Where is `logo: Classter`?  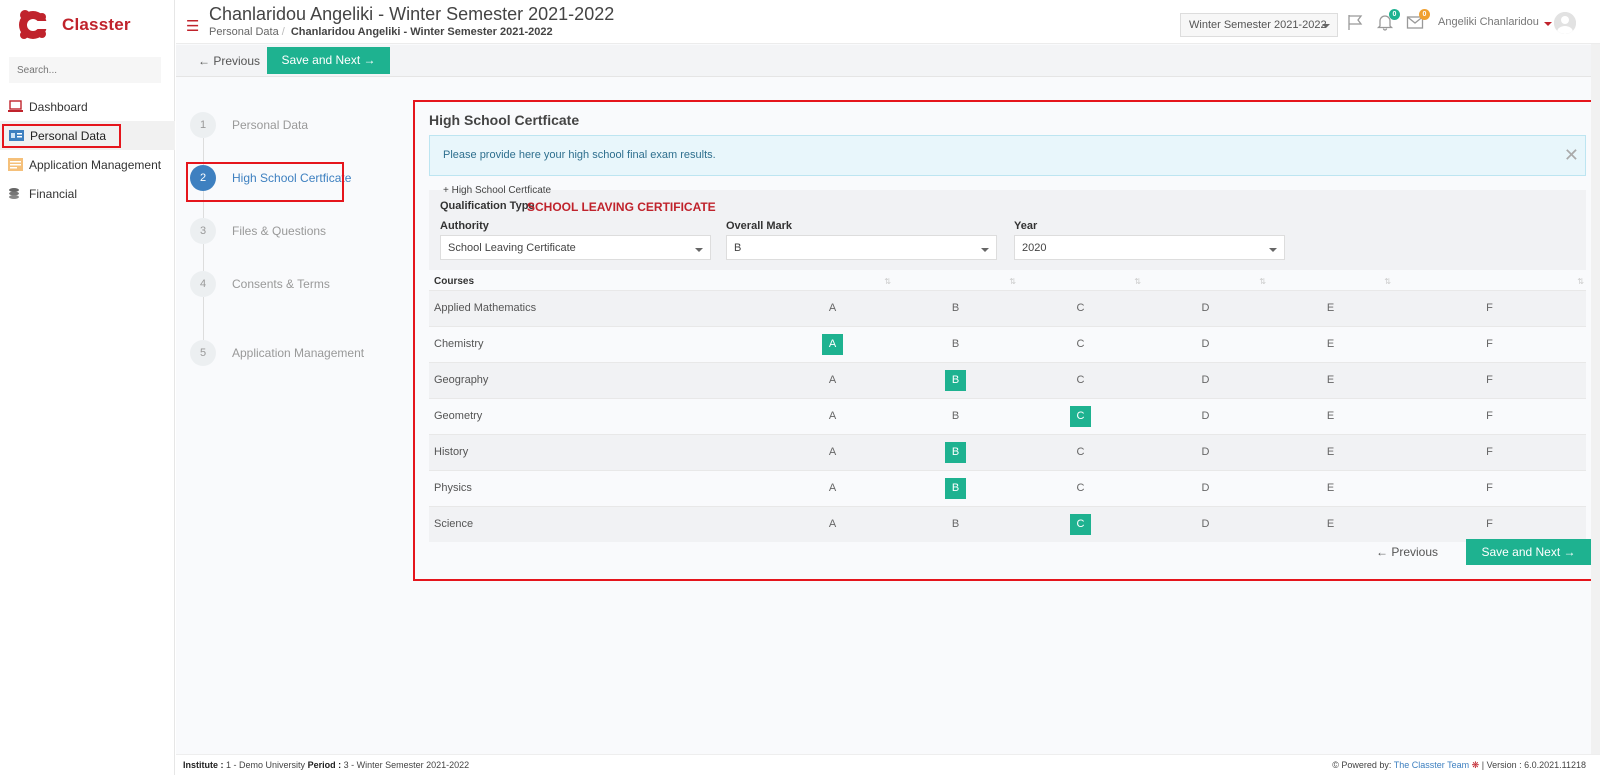 logo: Classter is located at coordinates (73, 25).